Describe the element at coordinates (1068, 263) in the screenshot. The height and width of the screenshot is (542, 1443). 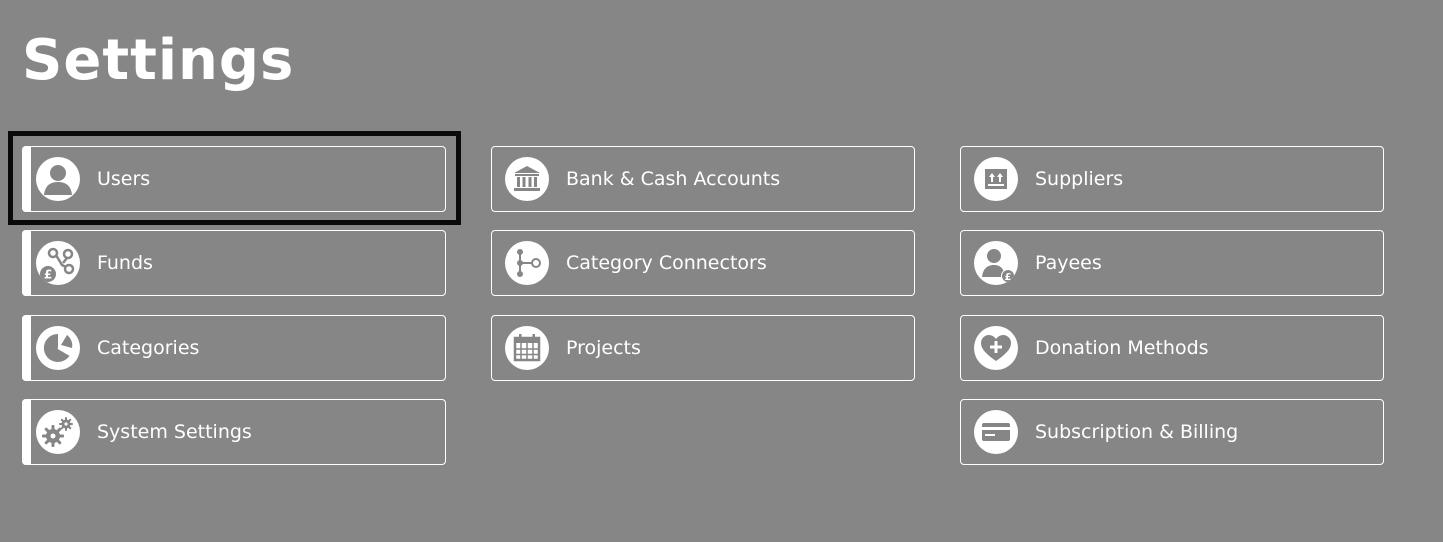
I see `settings-tile-label: Payees` at that location.